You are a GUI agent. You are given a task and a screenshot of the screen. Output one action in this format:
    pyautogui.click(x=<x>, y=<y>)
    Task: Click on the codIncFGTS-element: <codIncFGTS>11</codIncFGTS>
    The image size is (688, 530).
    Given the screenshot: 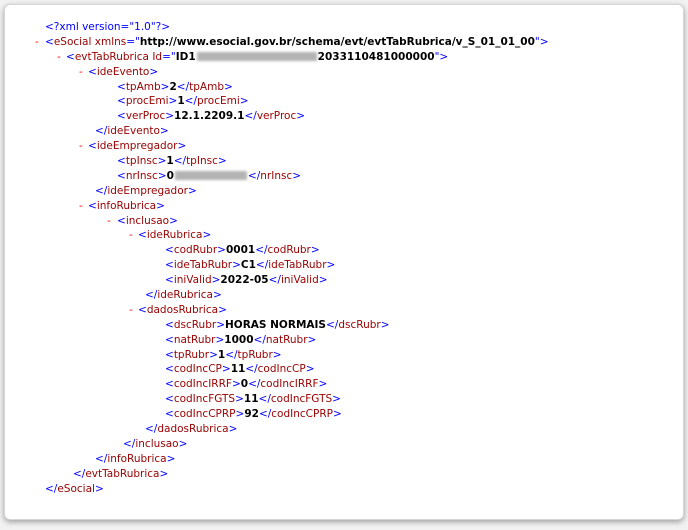 What is the action you would take?
    pyautogui.click(x=253, y=399)
    